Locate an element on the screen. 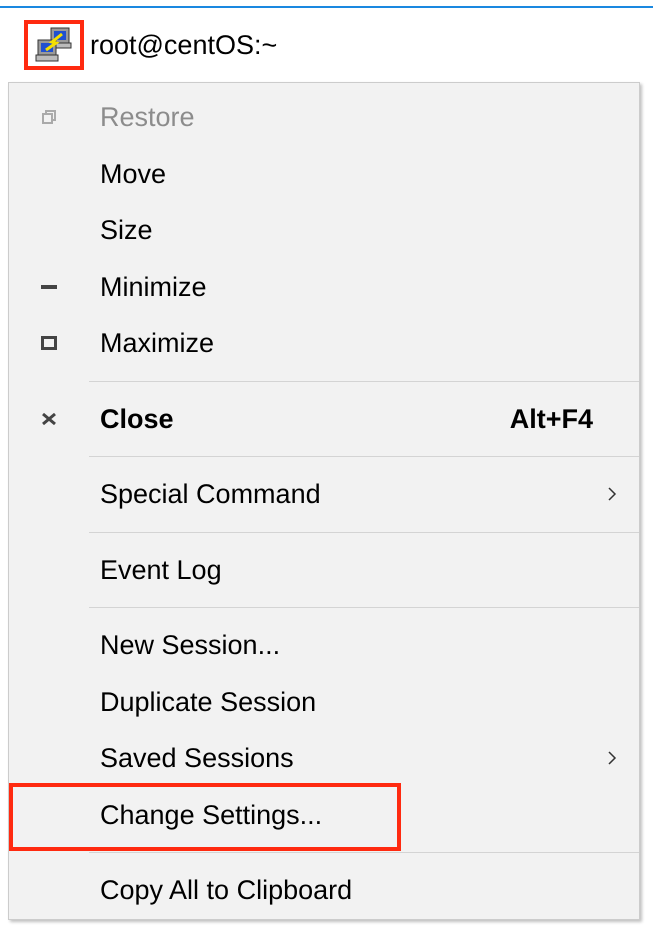  menu-item: Minimize is located at coordinates (324, 286).